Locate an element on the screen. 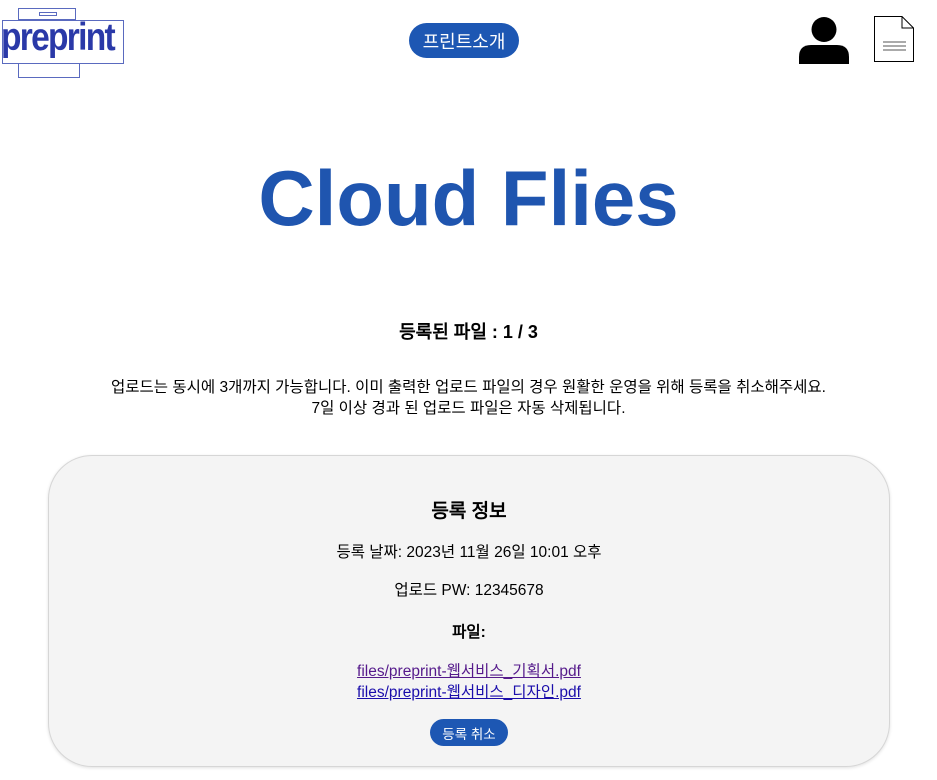 This screenshot has height=780, width=937. logo-printer-tray is located at coordinates (49, 71).